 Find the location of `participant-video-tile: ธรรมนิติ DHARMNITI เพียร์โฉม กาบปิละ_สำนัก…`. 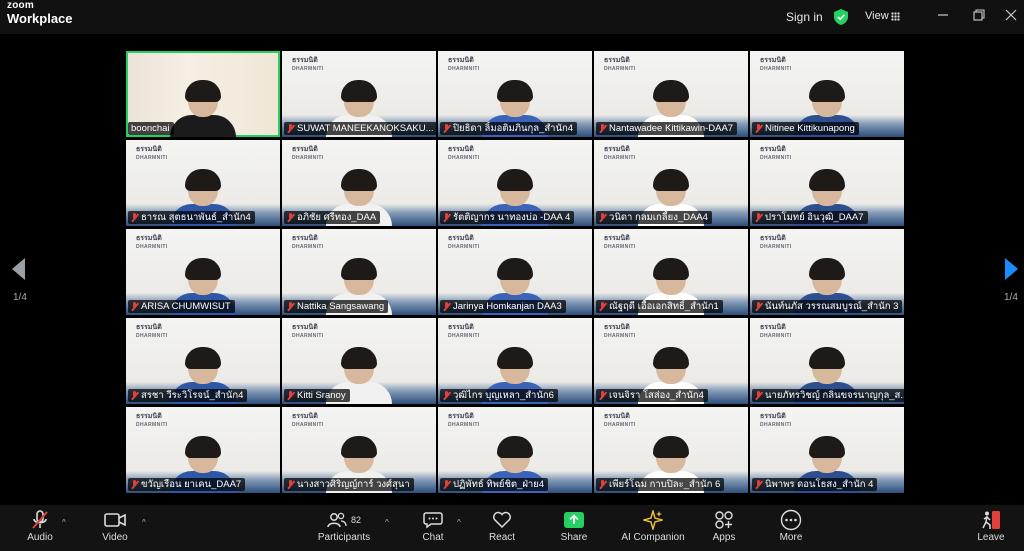

participant-video-tile: ธรรมนิติ DHARMNITI เพียร์โฉม กาบปิละ_สำนัก… is located at coordinates (671, 450).